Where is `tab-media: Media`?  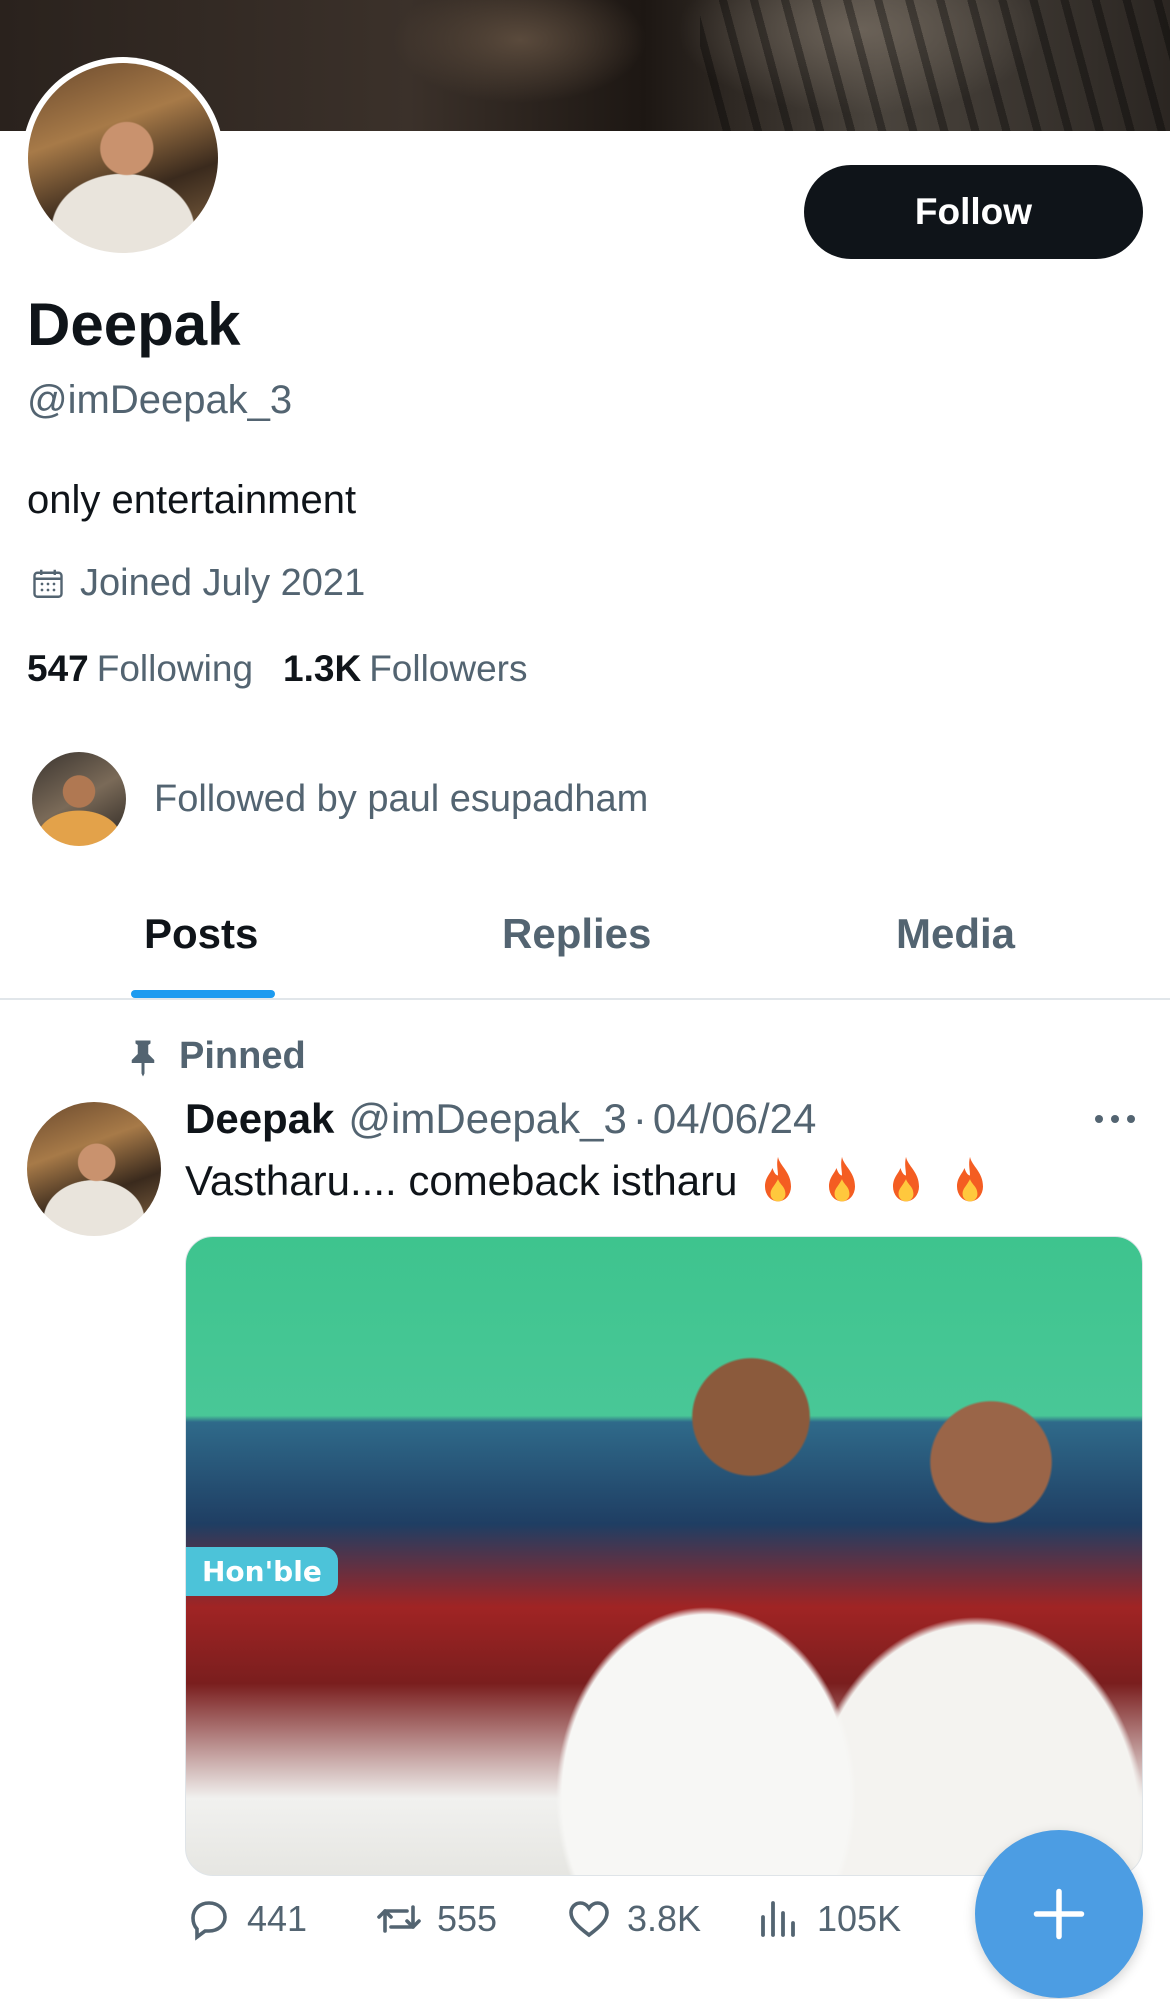
tab-media: Media is located at coordinates (955, 934).